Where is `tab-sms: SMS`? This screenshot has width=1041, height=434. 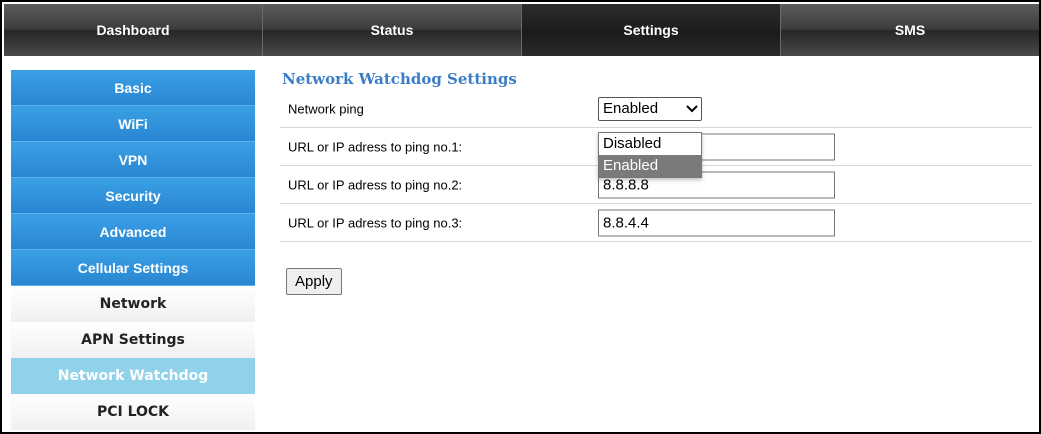
tab-sms: SMS is located at coordinates (910, 30).